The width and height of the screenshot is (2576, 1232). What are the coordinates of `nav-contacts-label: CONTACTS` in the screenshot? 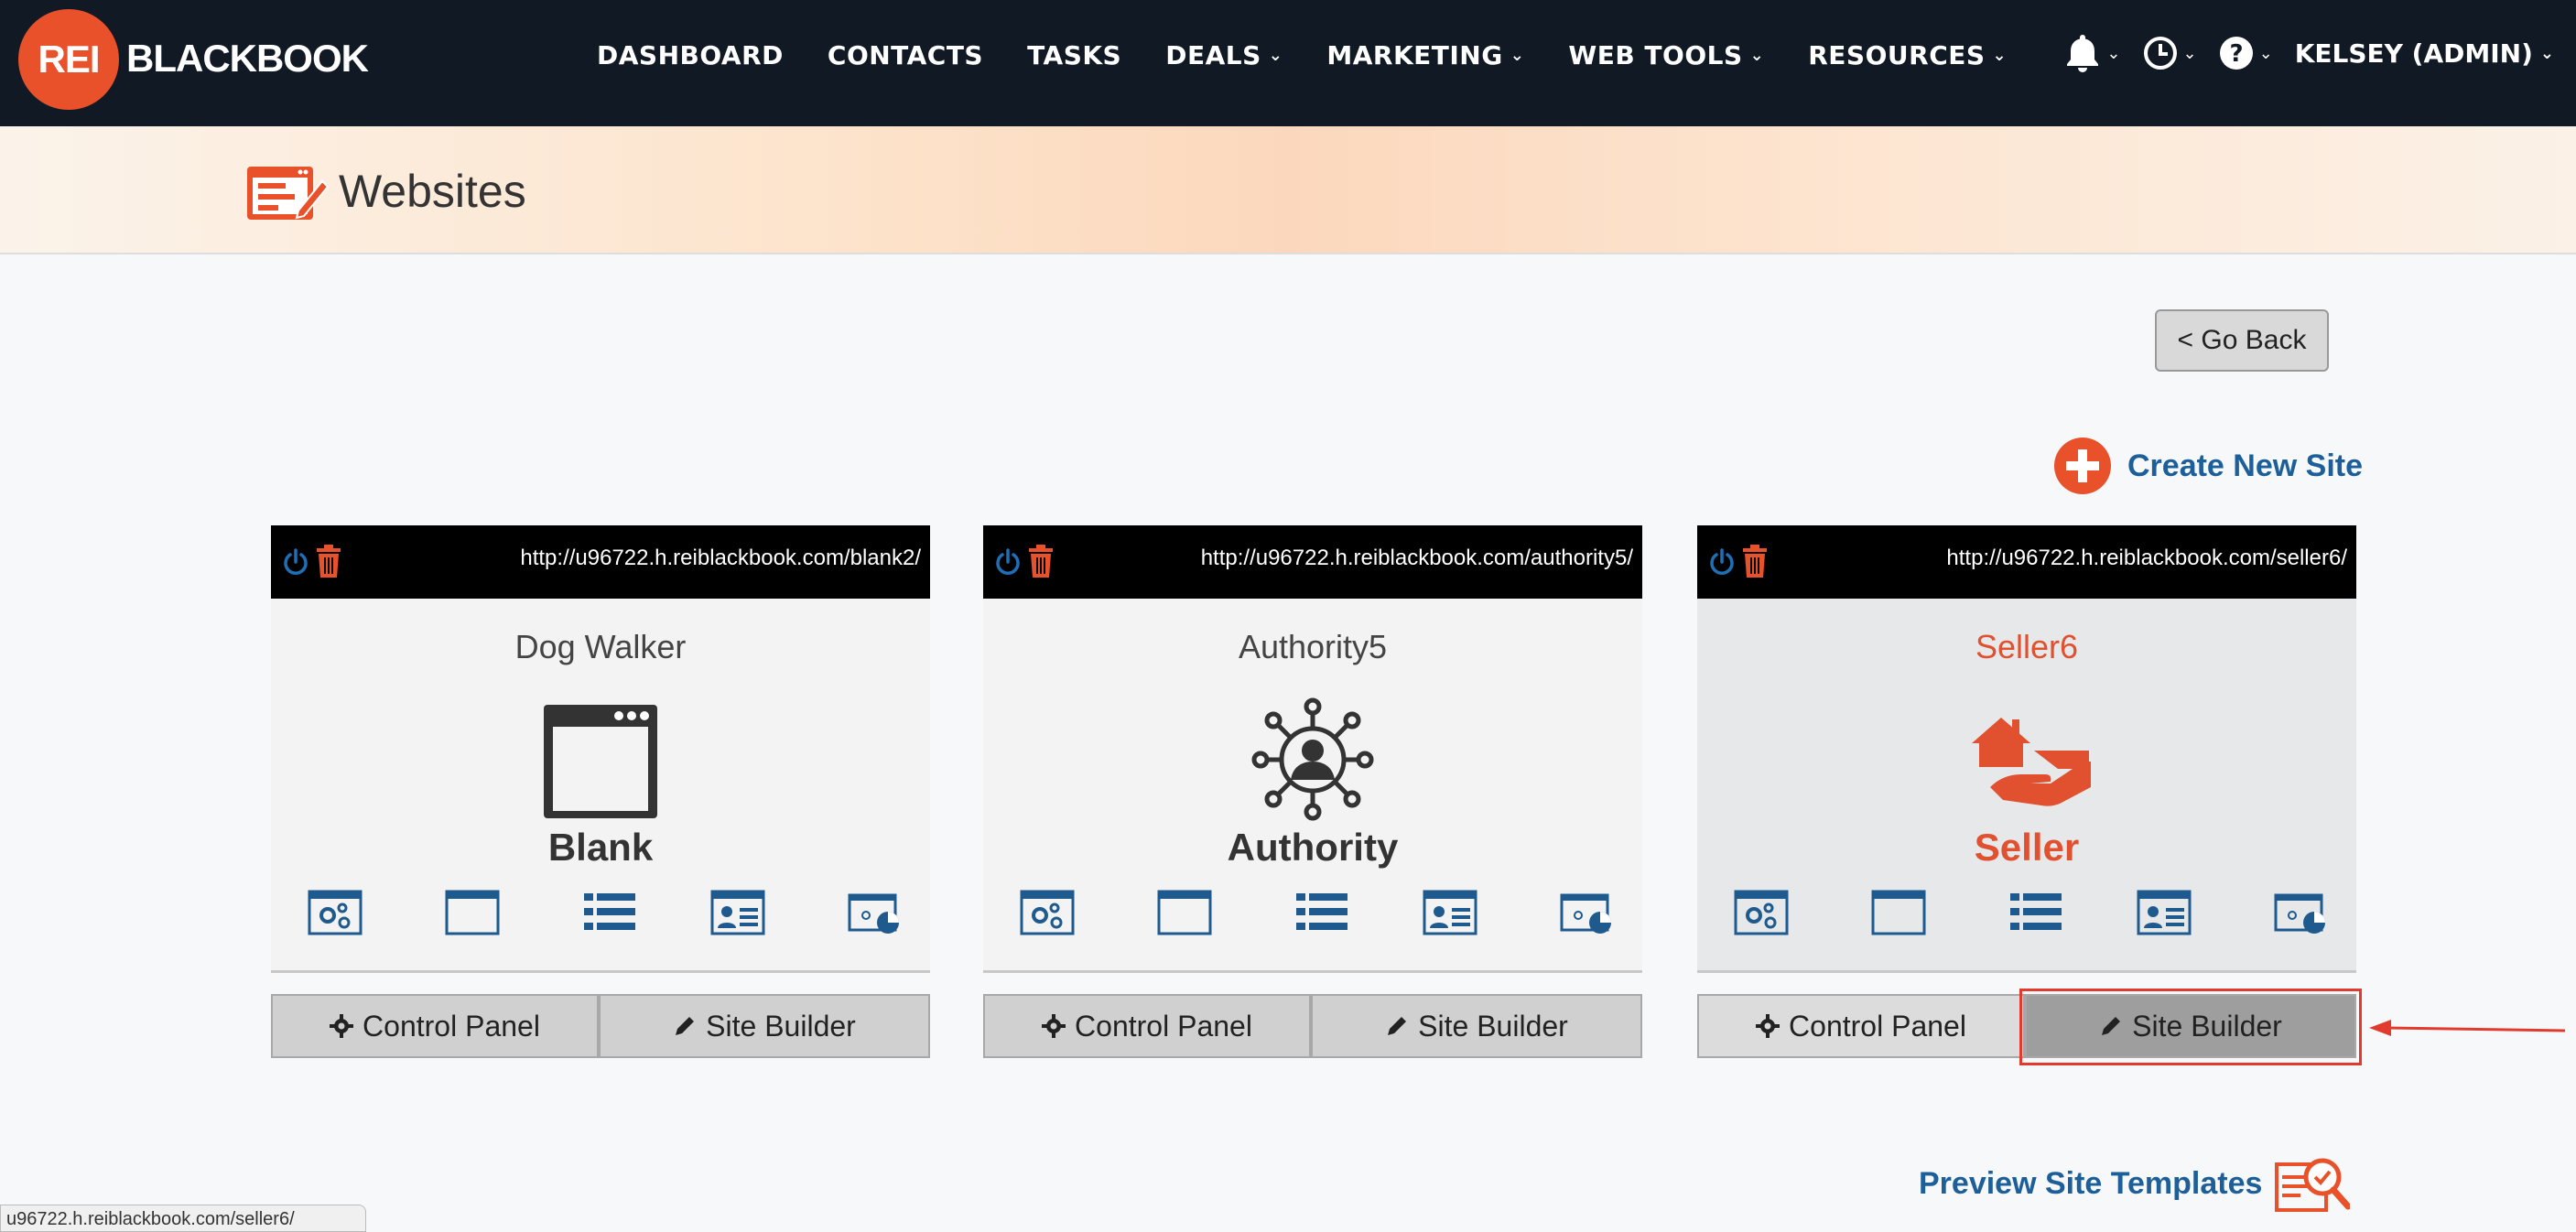 It's located at (906, 55).